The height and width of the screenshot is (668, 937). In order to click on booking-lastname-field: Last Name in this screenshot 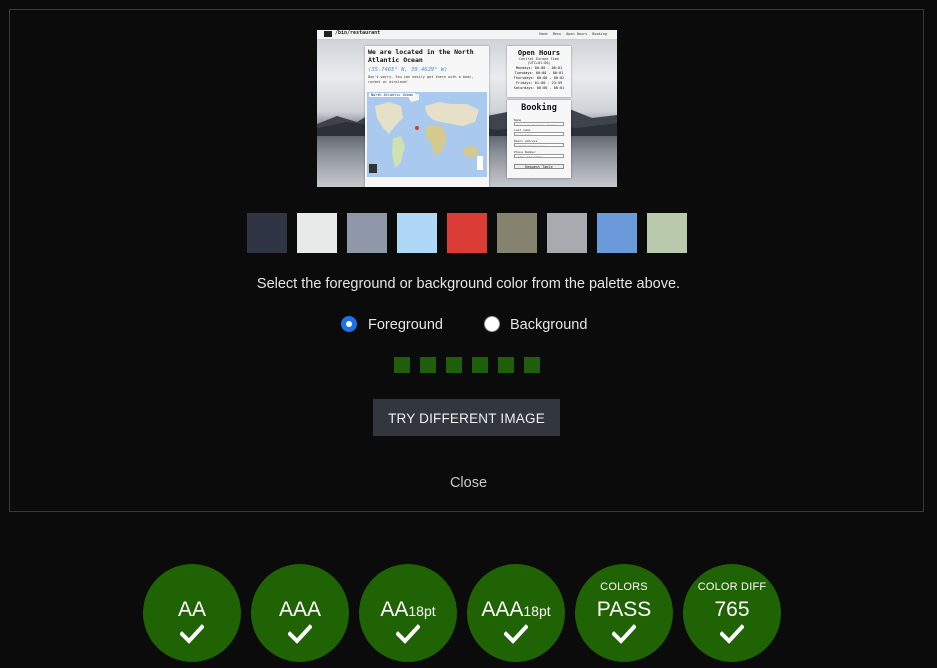, I will do `click(539, 134)`.